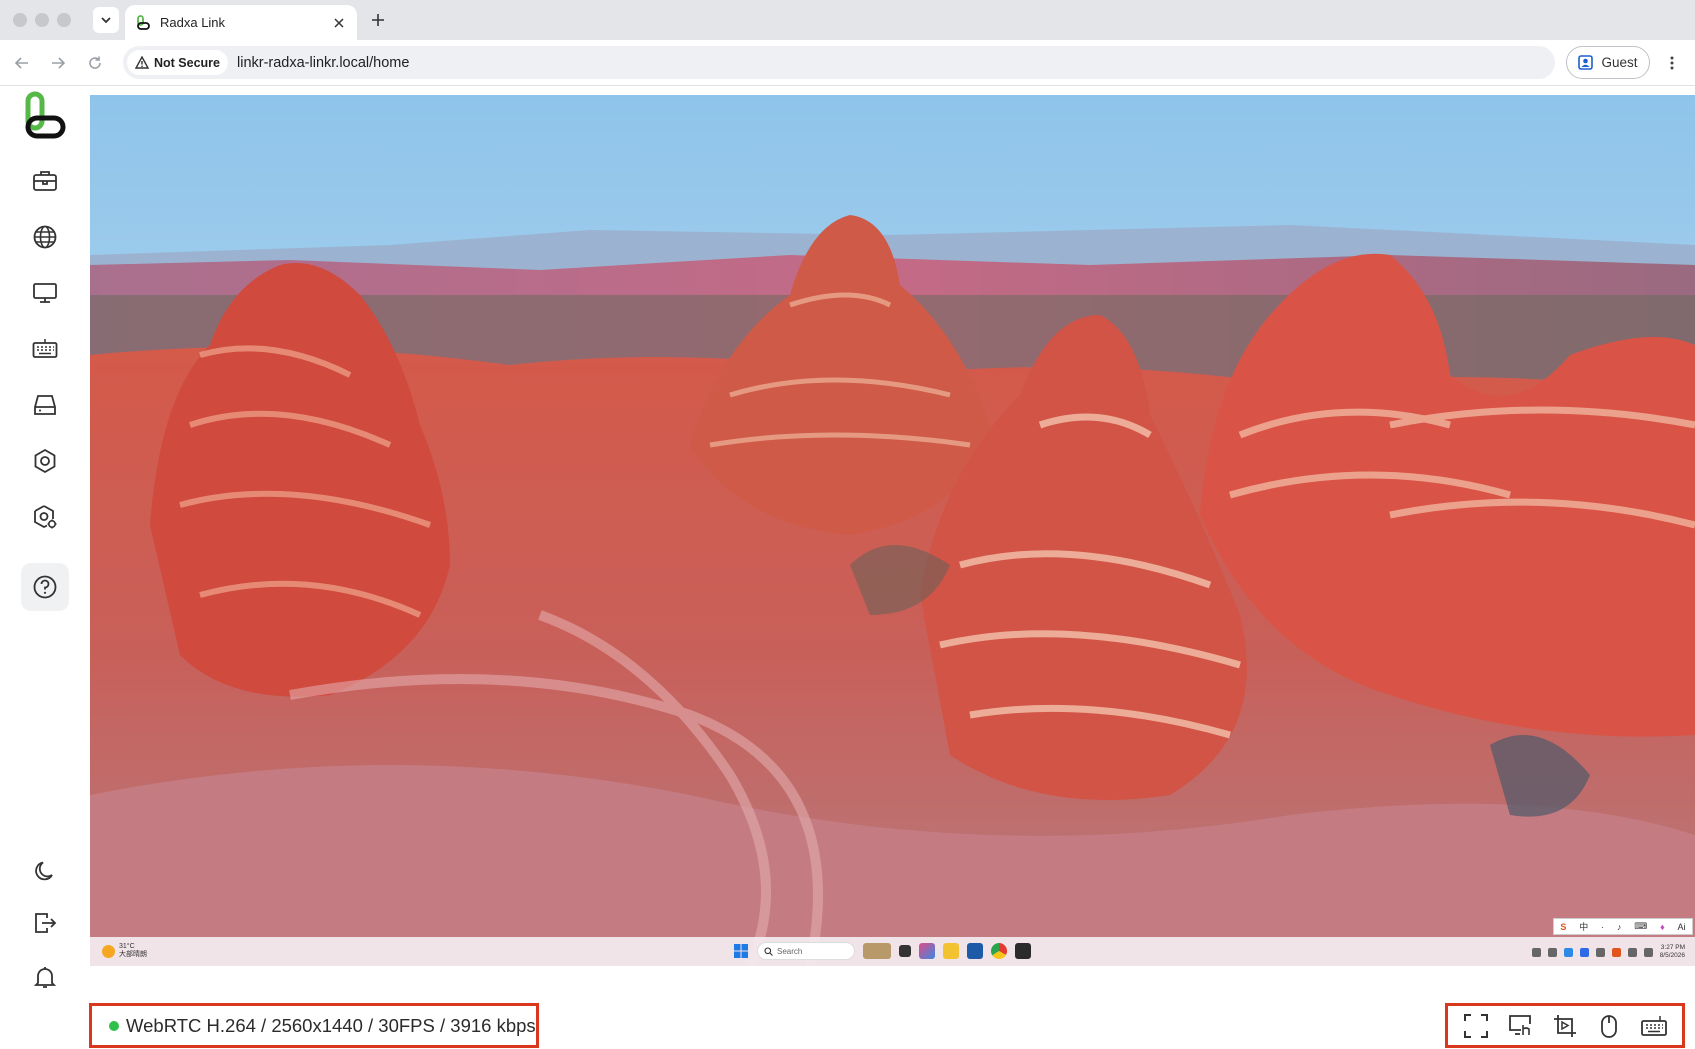 The width and height of the screenshot is (1695, 1049). What do you see at coordinates (905, 951) in the screenshot?
I see `task-view-icon` at bounding box center [905, 951].